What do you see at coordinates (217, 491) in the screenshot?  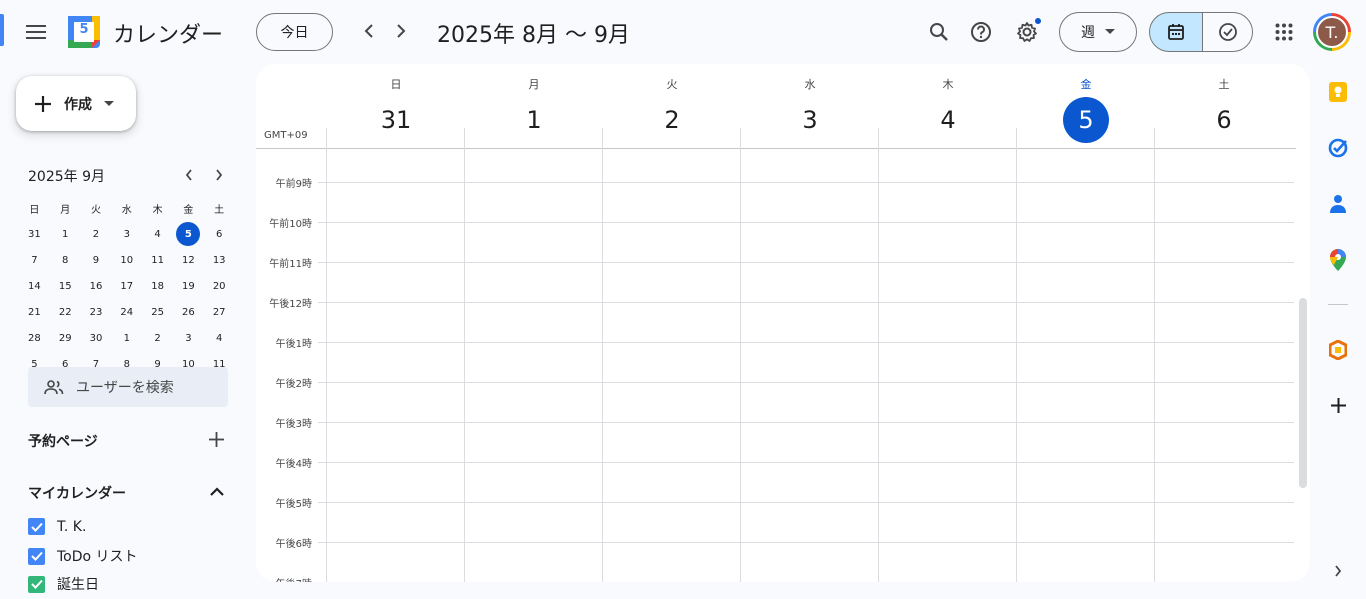 I see `collapse-my-calendars-button` at bounding box center [217, 491].